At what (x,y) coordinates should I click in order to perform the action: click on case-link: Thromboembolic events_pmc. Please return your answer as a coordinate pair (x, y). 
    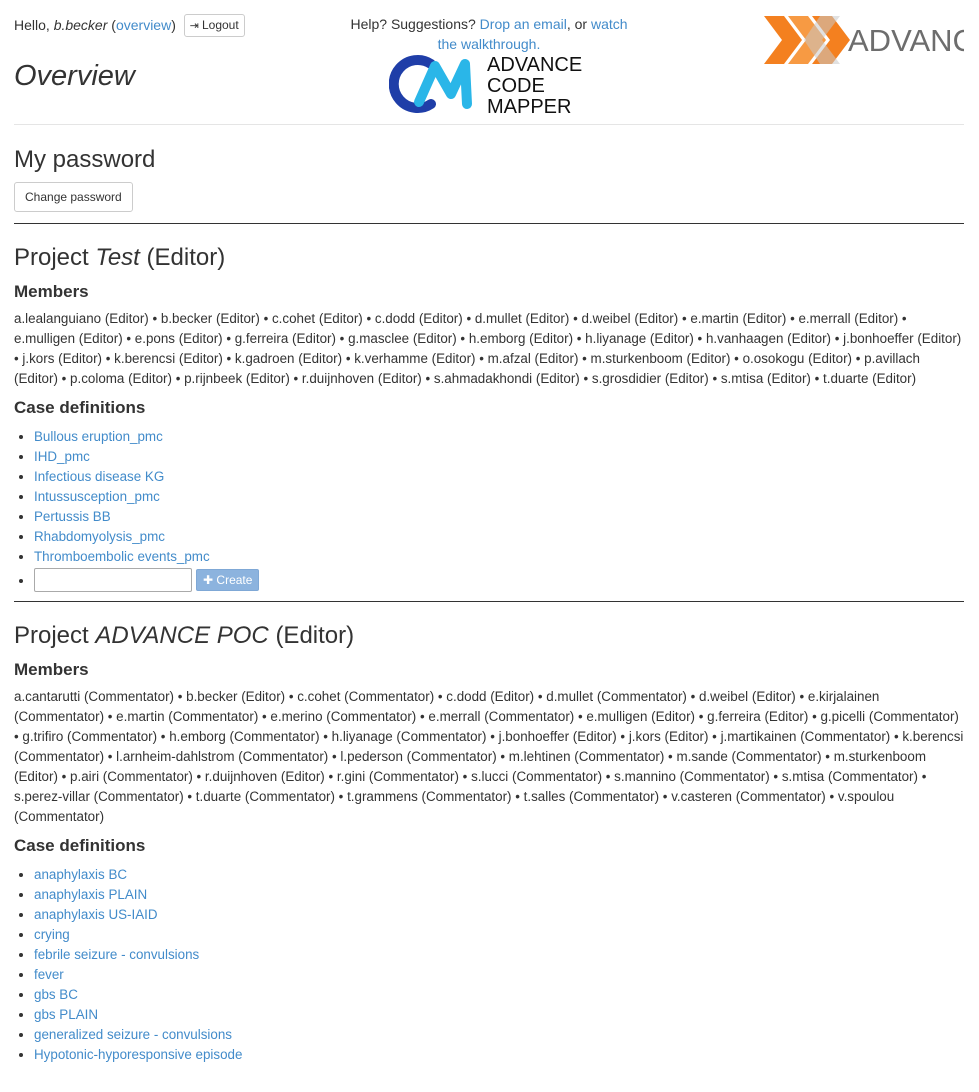
    Looking at the image, I should click on (122, 556).